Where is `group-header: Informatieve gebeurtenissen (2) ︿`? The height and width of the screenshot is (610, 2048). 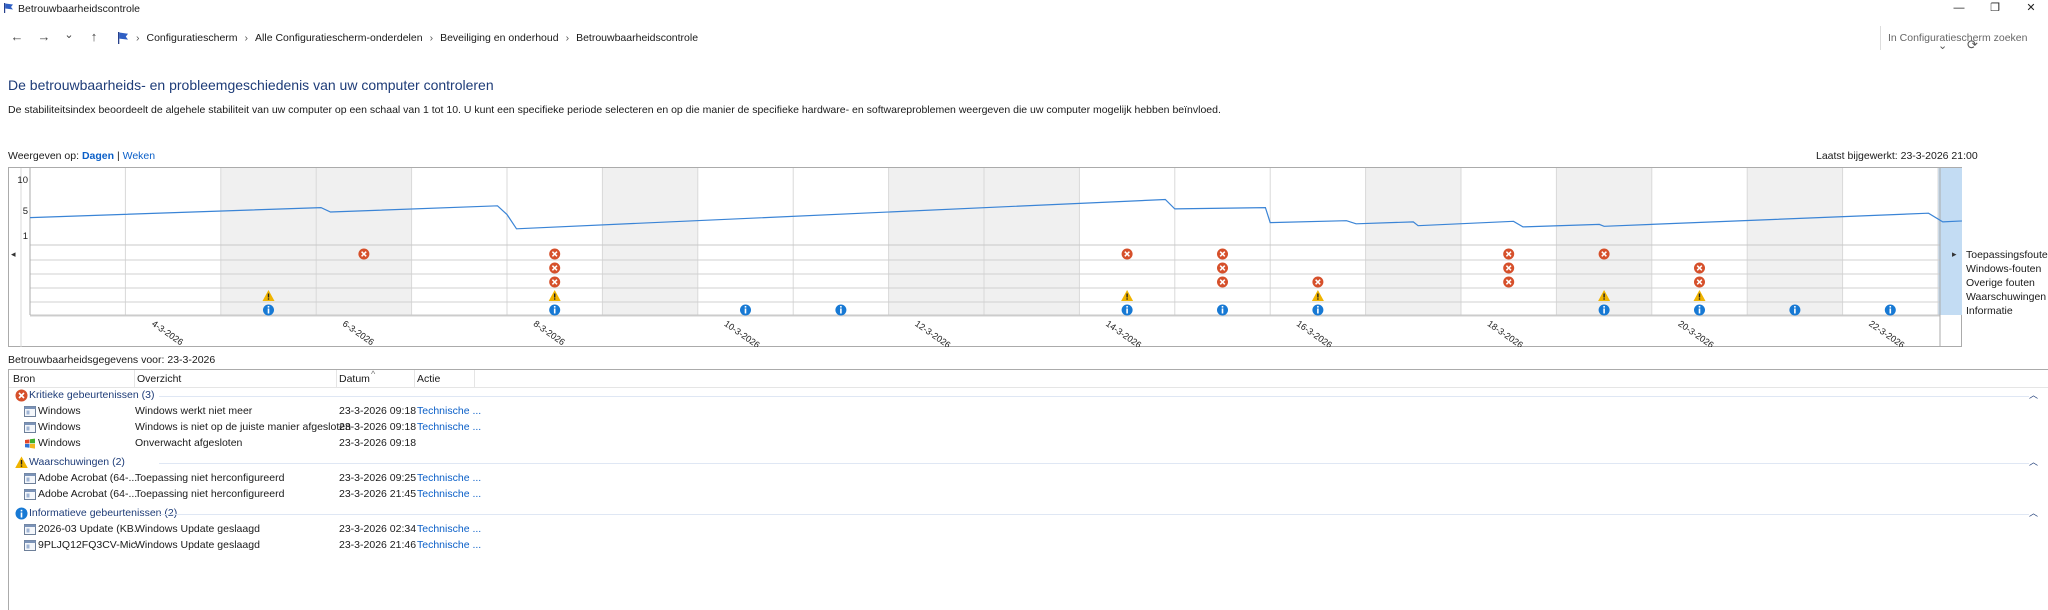 group-header: Informatieve gebeurtenissen (2) ︿ is located at coordinates (1028, 514).